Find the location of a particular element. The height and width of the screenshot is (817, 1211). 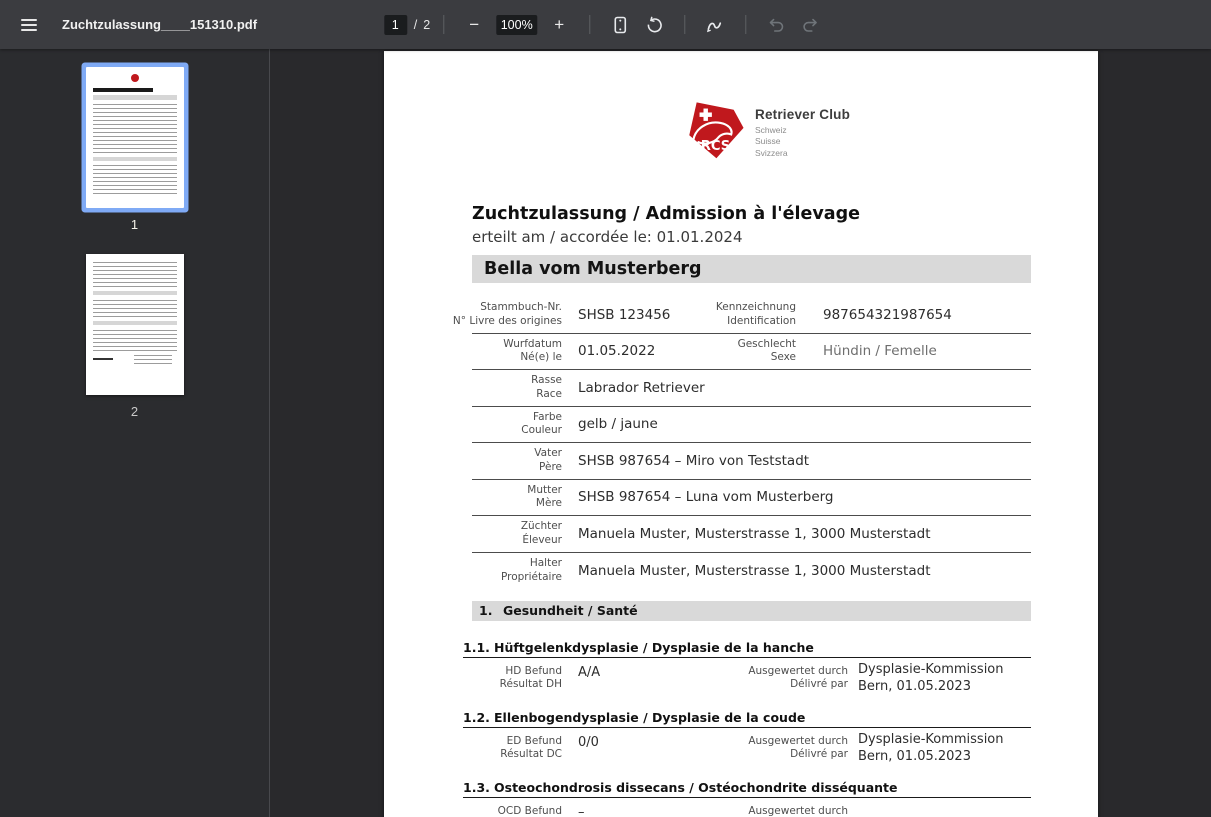

evaluator-value is located at coordinates (939, 809).